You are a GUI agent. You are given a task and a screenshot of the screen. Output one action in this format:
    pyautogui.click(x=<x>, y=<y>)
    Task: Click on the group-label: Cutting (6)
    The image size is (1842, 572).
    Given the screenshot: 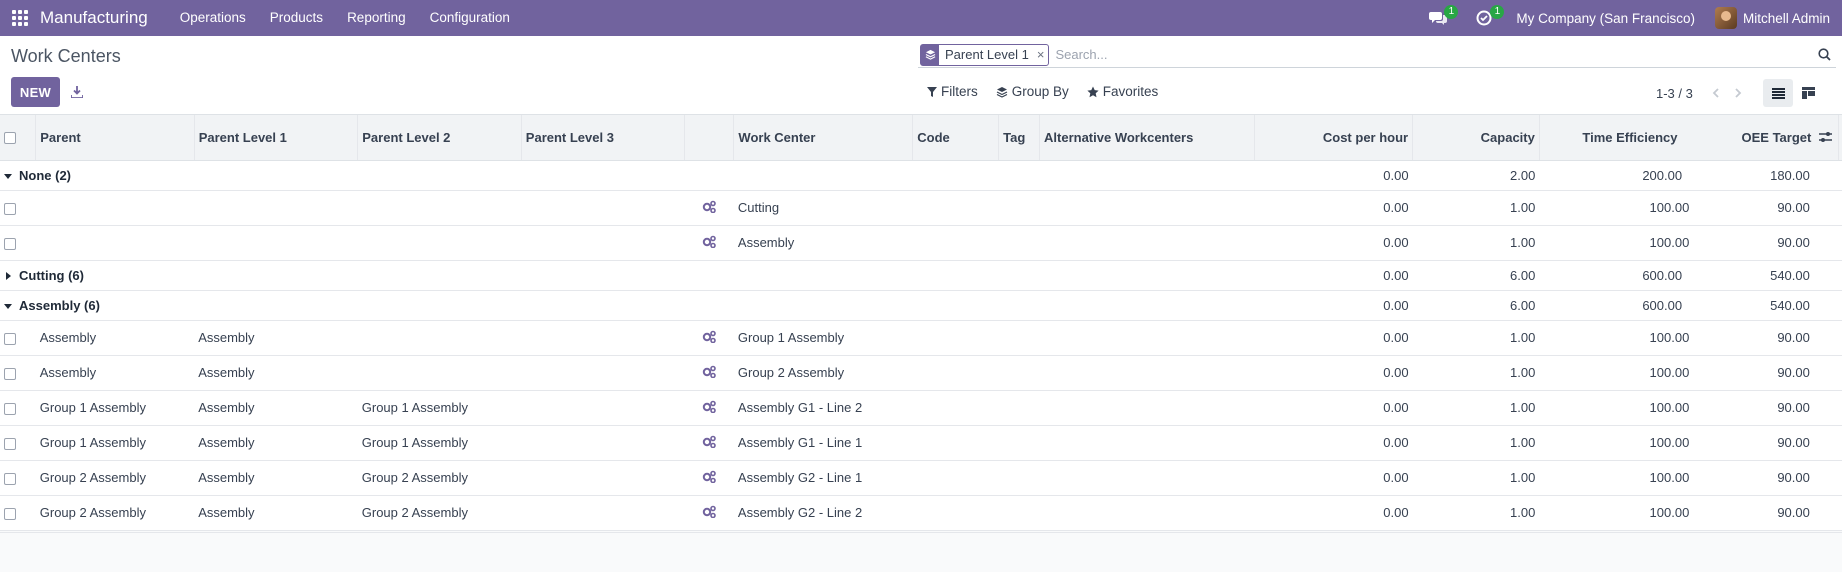 What is the action you would take?
    pyautogui.click(x=342, y=275)
    